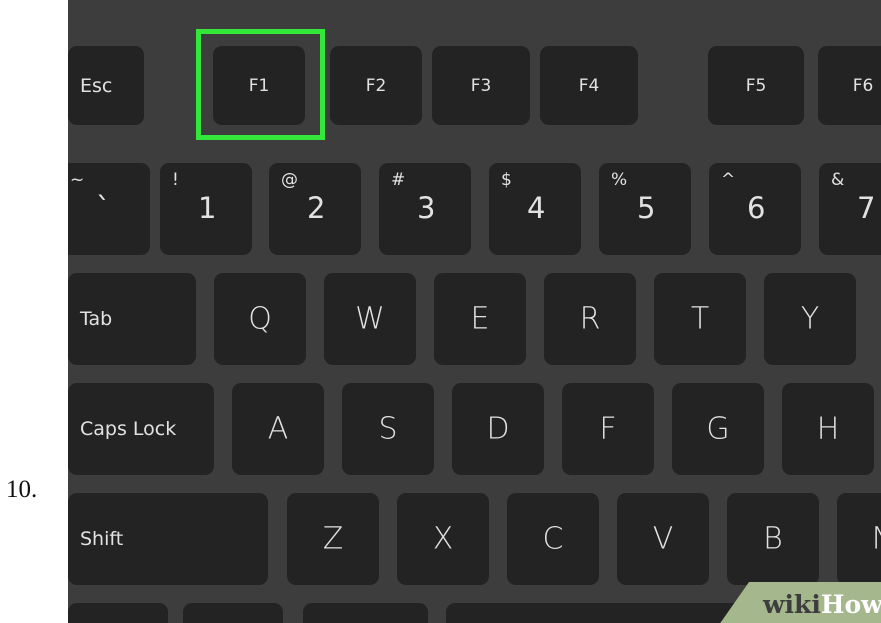 The height and width of the screenshot is (623, 881). Describe the element at coordinates (773, 539) in the screenshot. I see `key-b: B` at that location.